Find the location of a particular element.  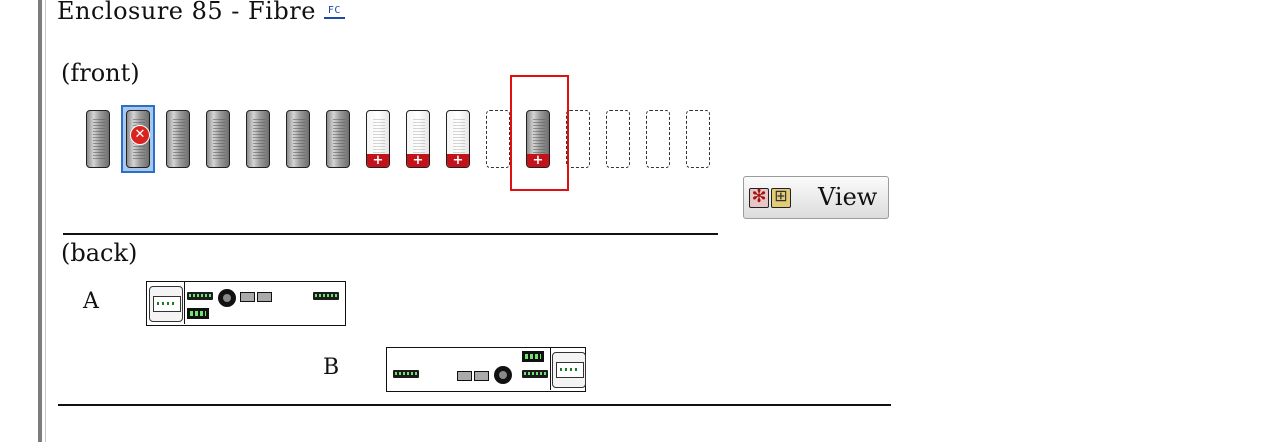

front-label: (front) is located at coordinates (100, 73).